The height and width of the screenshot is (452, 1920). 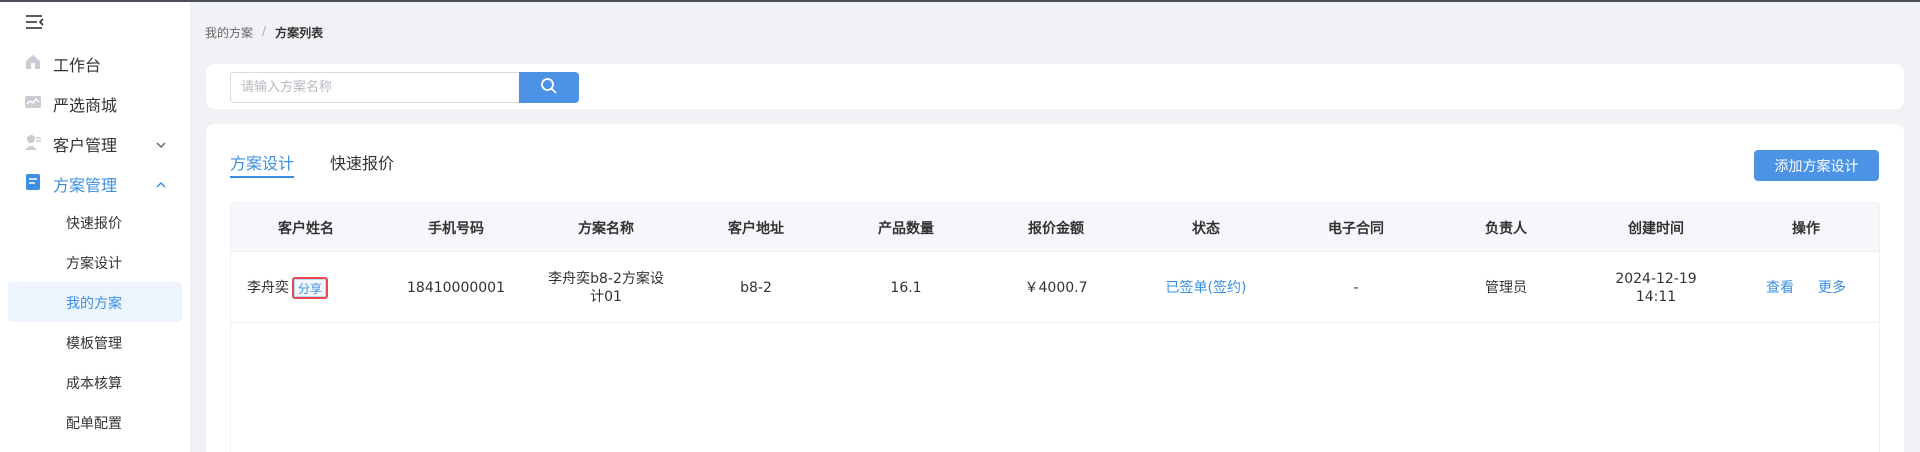 I want to click on sidebar-subitem-templates: 模板管理, so click(x=95, y=342).